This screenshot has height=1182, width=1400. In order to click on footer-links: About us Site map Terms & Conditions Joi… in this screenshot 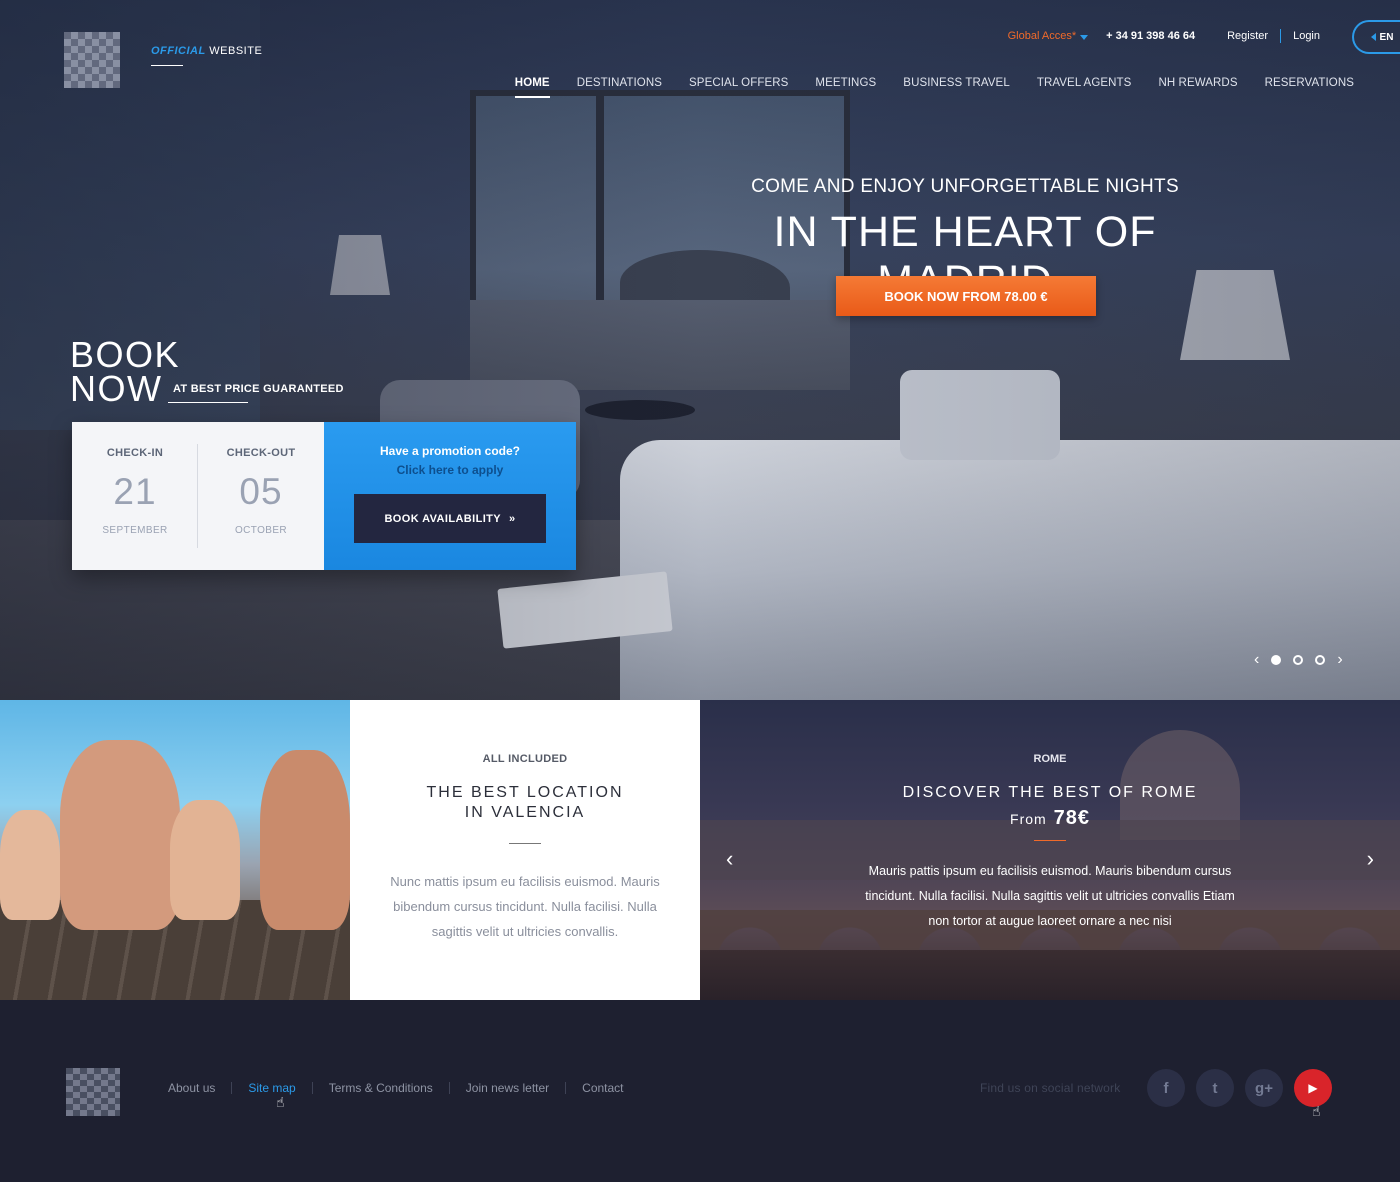, I will do `click(396, 1088)`.